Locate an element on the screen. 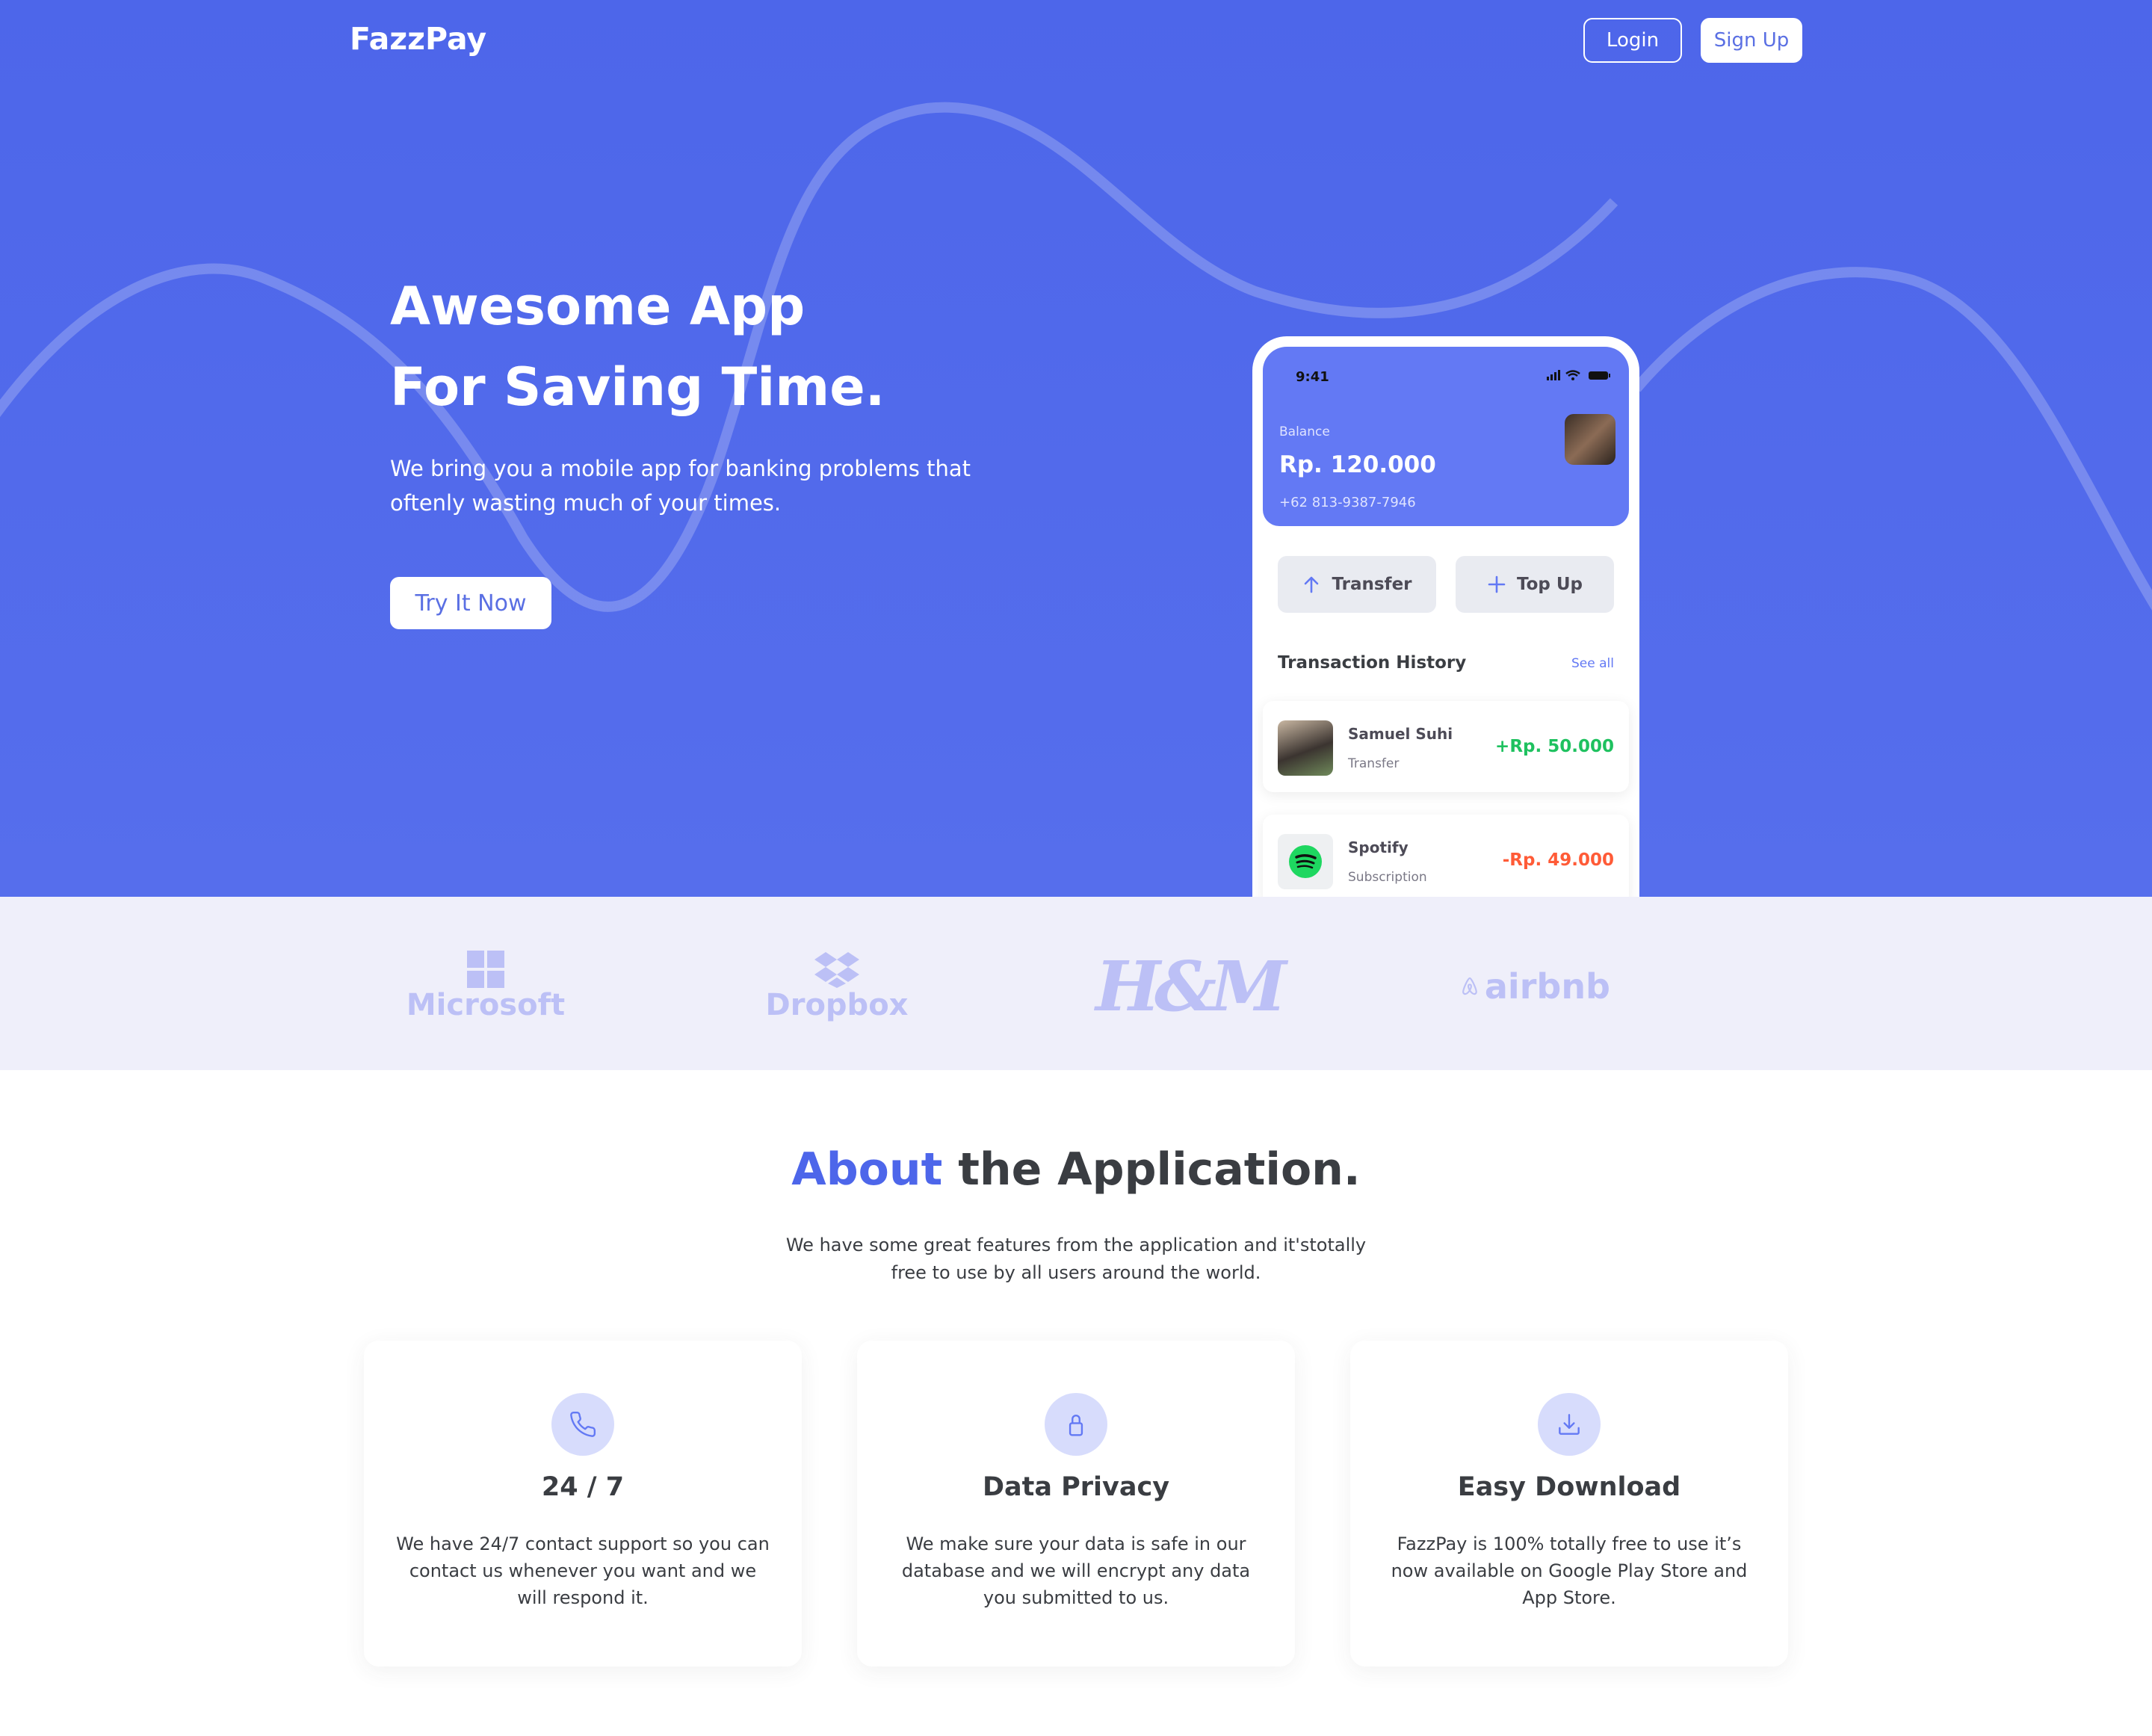 This screenshot has height=1736, width=2152. hero-title-line2: For Saving Time. is located at coordinates (637, 387).